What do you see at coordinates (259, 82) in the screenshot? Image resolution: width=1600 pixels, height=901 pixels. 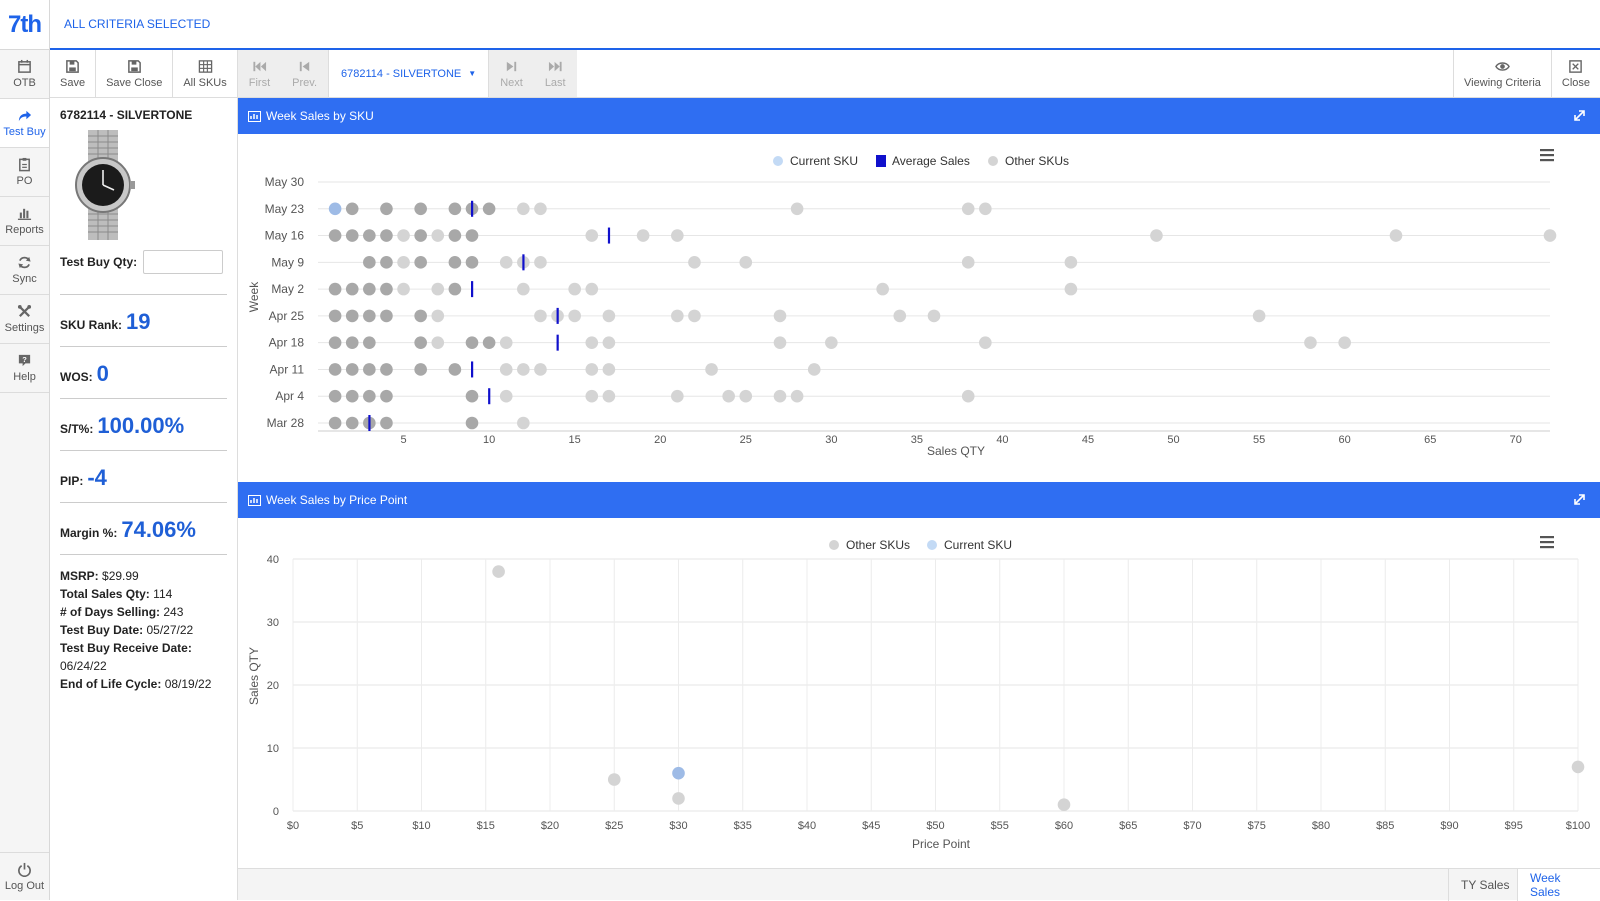 I see `first-label: First` at bounding box center [259, 82].